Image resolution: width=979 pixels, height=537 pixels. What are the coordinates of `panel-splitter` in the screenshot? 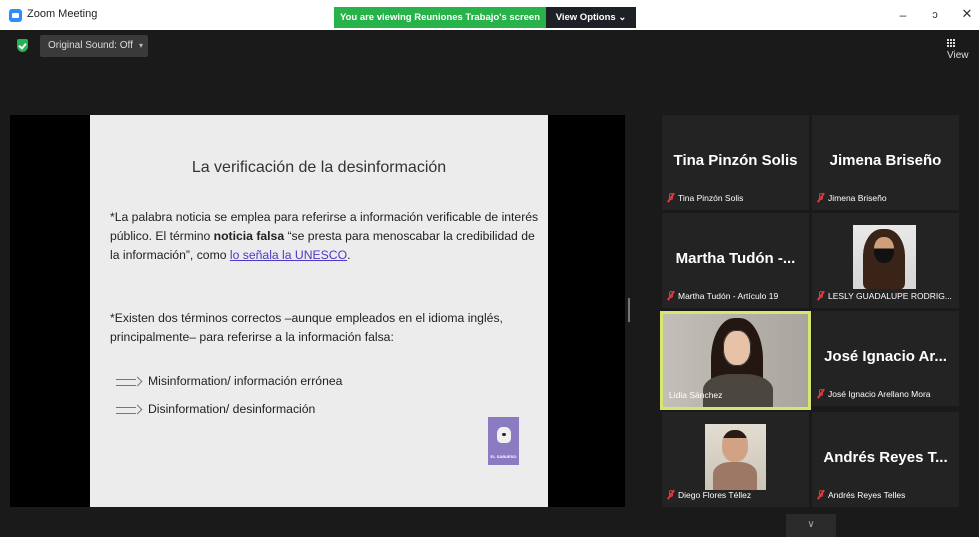 It's located at (629, 310).